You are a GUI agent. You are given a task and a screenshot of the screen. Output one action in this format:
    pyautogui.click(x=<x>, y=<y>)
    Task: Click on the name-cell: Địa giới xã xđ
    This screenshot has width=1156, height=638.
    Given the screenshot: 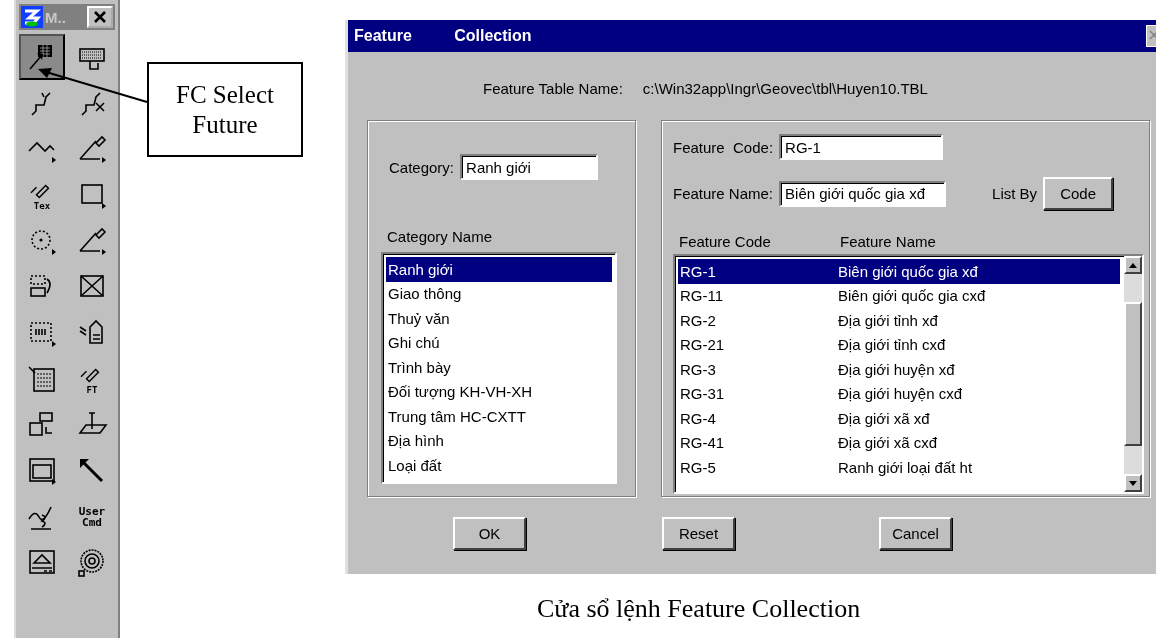 What is the action you would take?
    pyautogui.click(x=884, y=418)
    